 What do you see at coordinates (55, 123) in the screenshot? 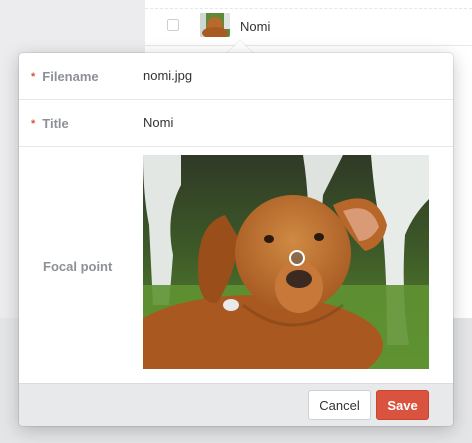
I see `title-label-text: Title` at bounding box center [55, 123].